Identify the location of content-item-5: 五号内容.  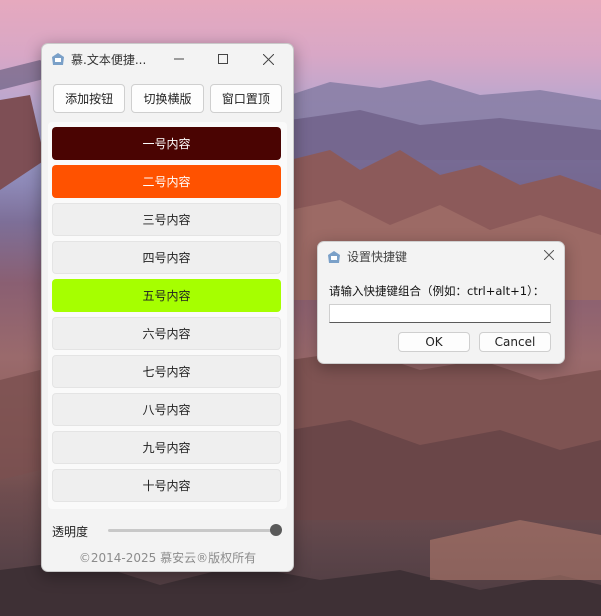
(166, 295).